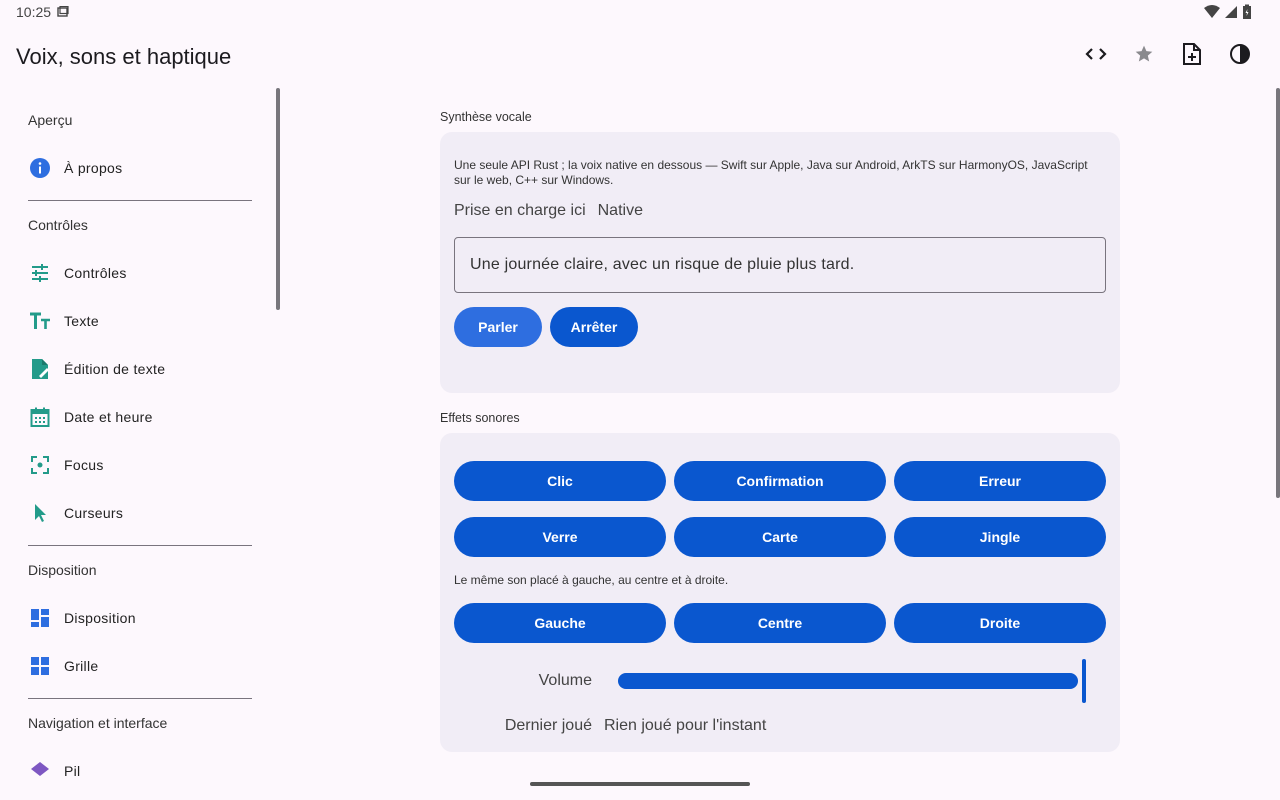  I want to click on pan-center-button: Centre, so click(780, 623).